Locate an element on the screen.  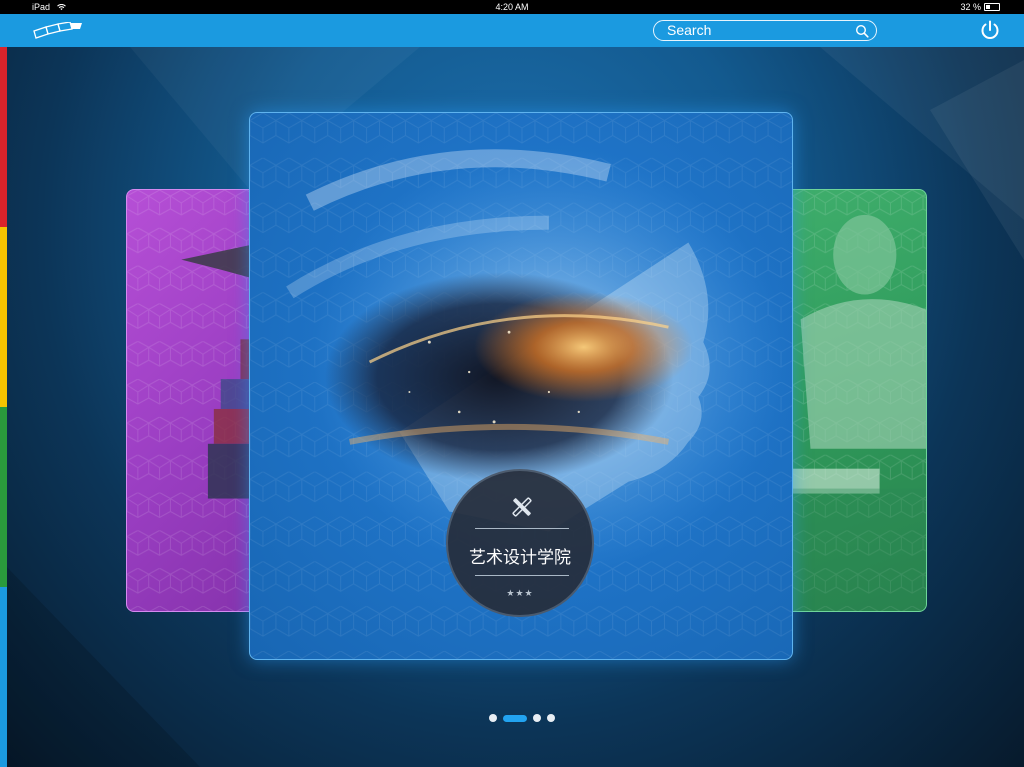
search-placeholder: Search is located at coordinates (689, 30).